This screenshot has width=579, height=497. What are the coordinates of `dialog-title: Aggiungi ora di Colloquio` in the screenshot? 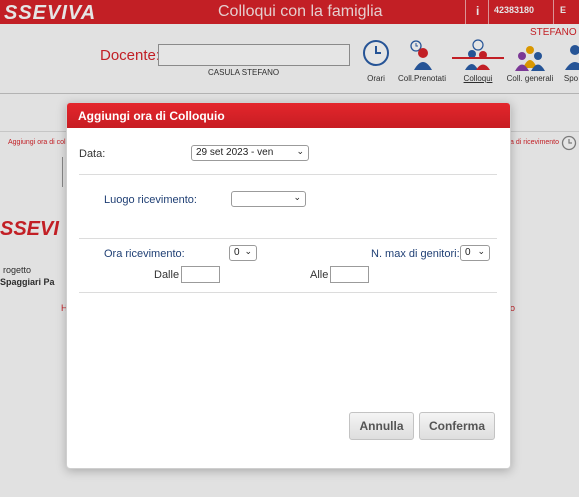 It's located at (151, 116).